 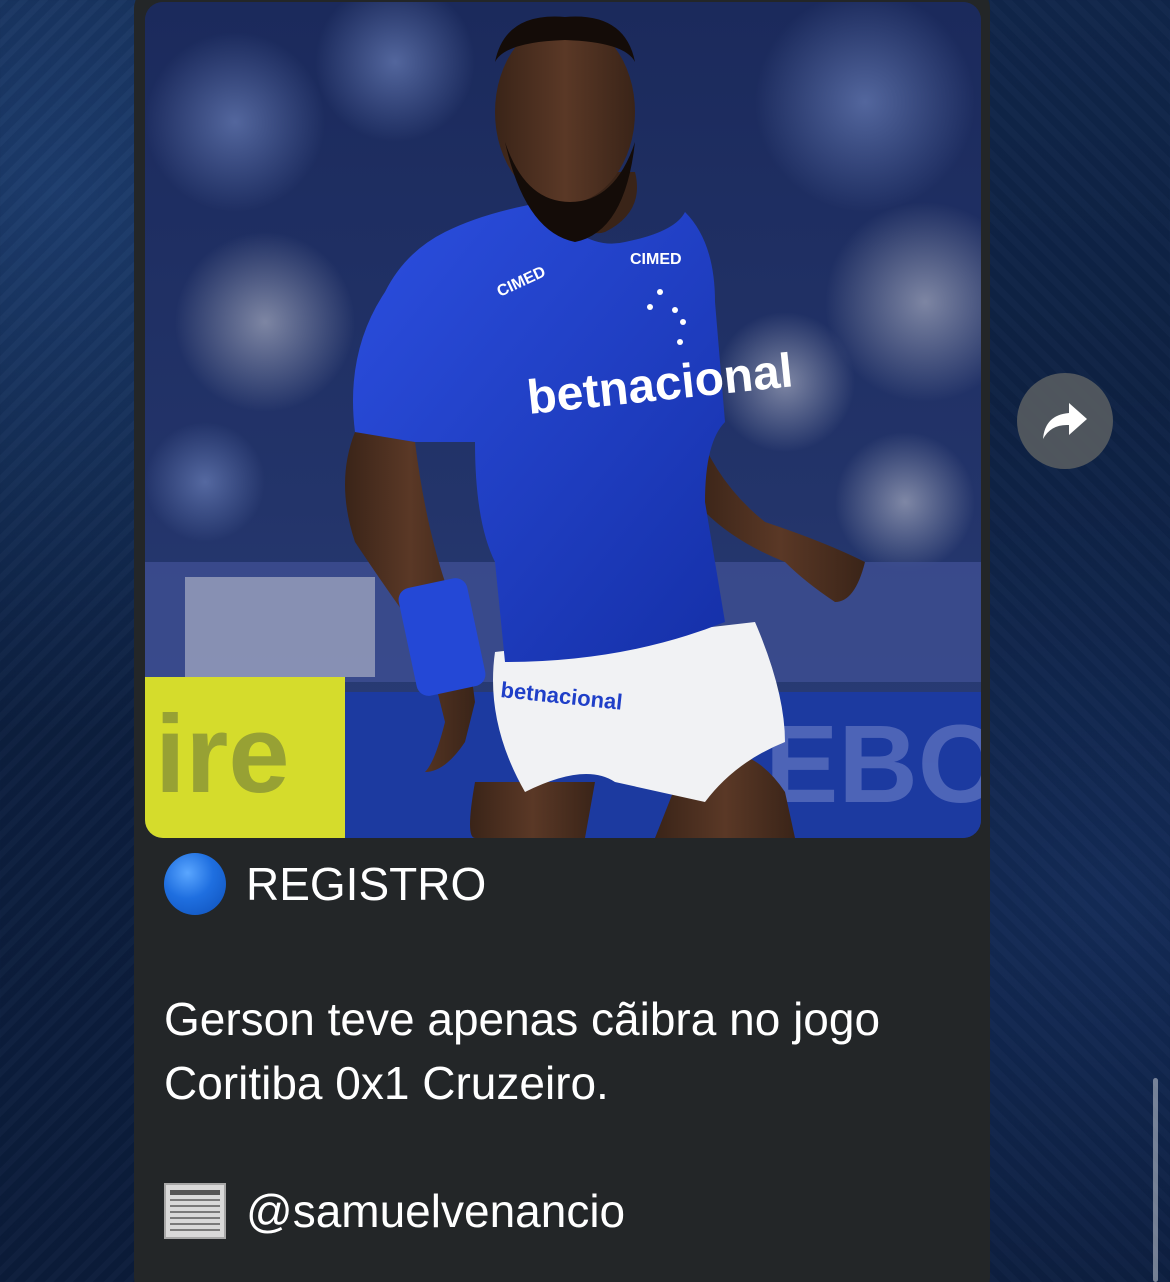 What do you see at coordinates (222, 754) in the screenshot?
I see `svg-text: ire` at bounding box center [222, 754].